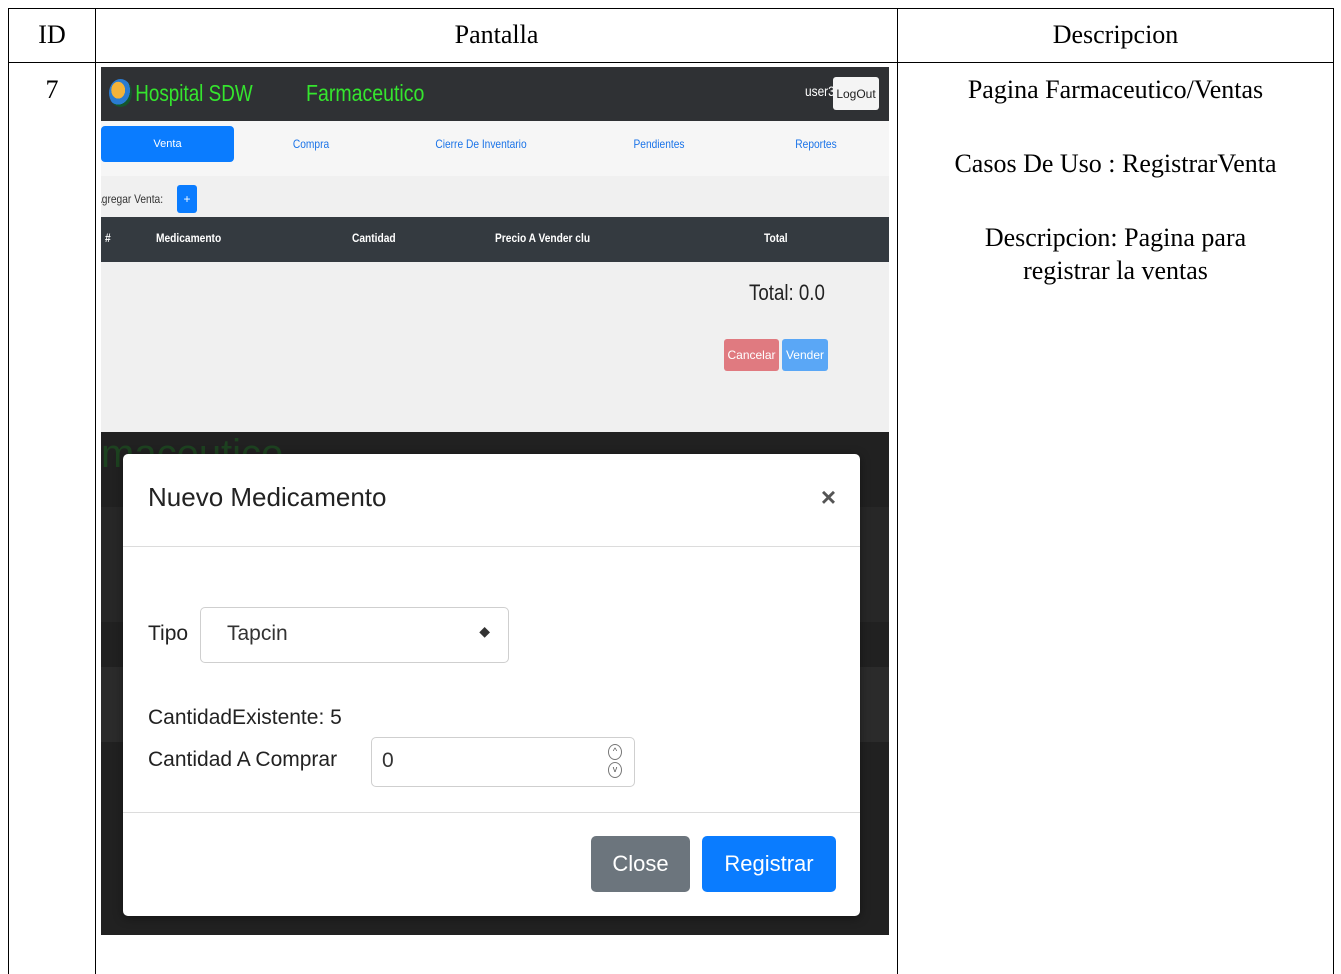  Describe the element at coordinates (615, 770) in the screenshot. I see `chevron-down-icon: v` at that location.